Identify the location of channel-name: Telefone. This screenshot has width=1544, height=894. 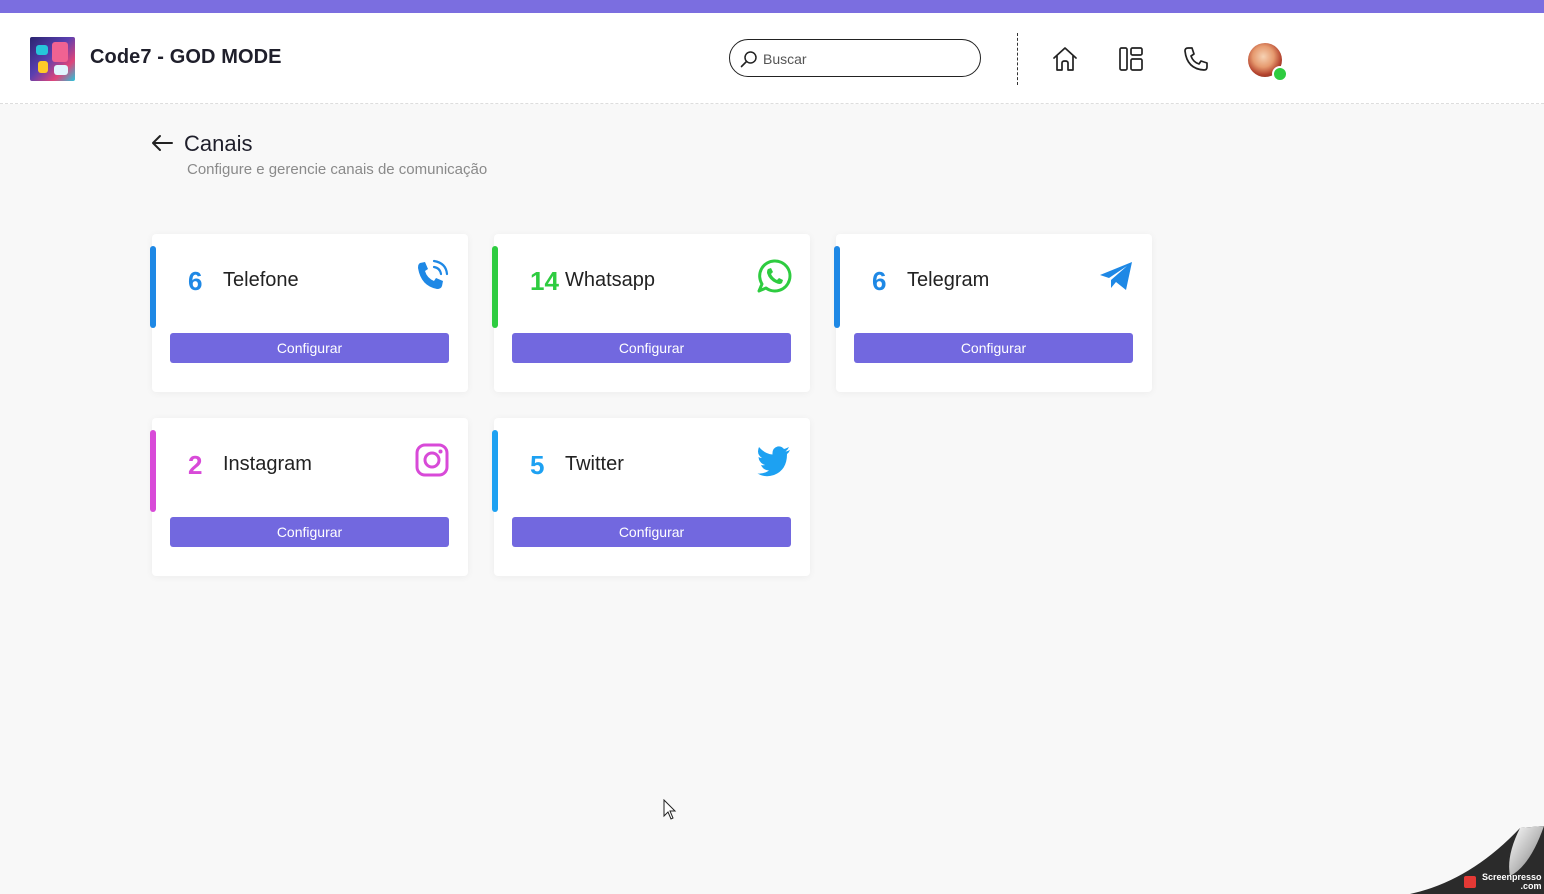
(261, 280).